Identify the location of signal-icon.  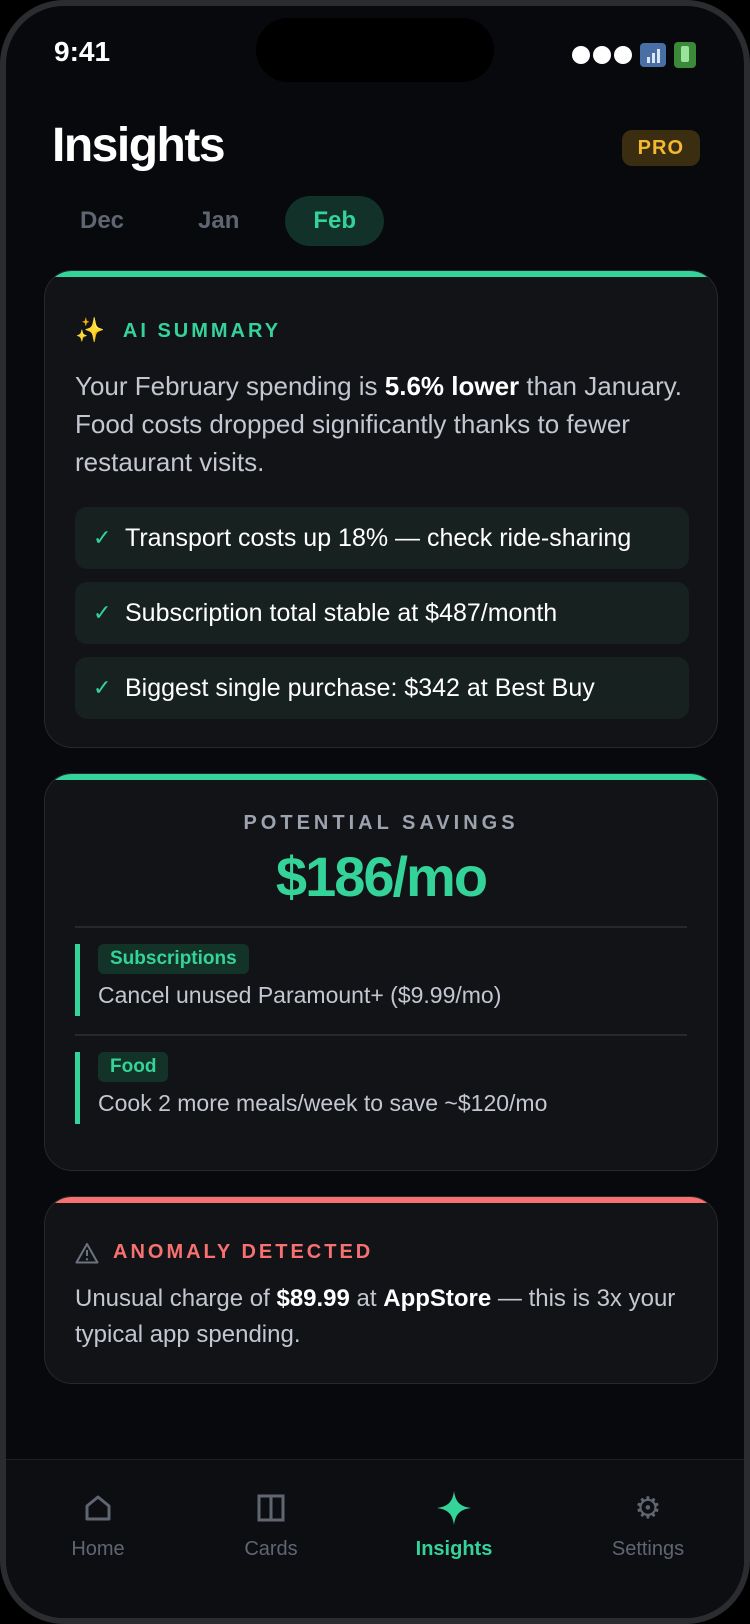
(602, 55).